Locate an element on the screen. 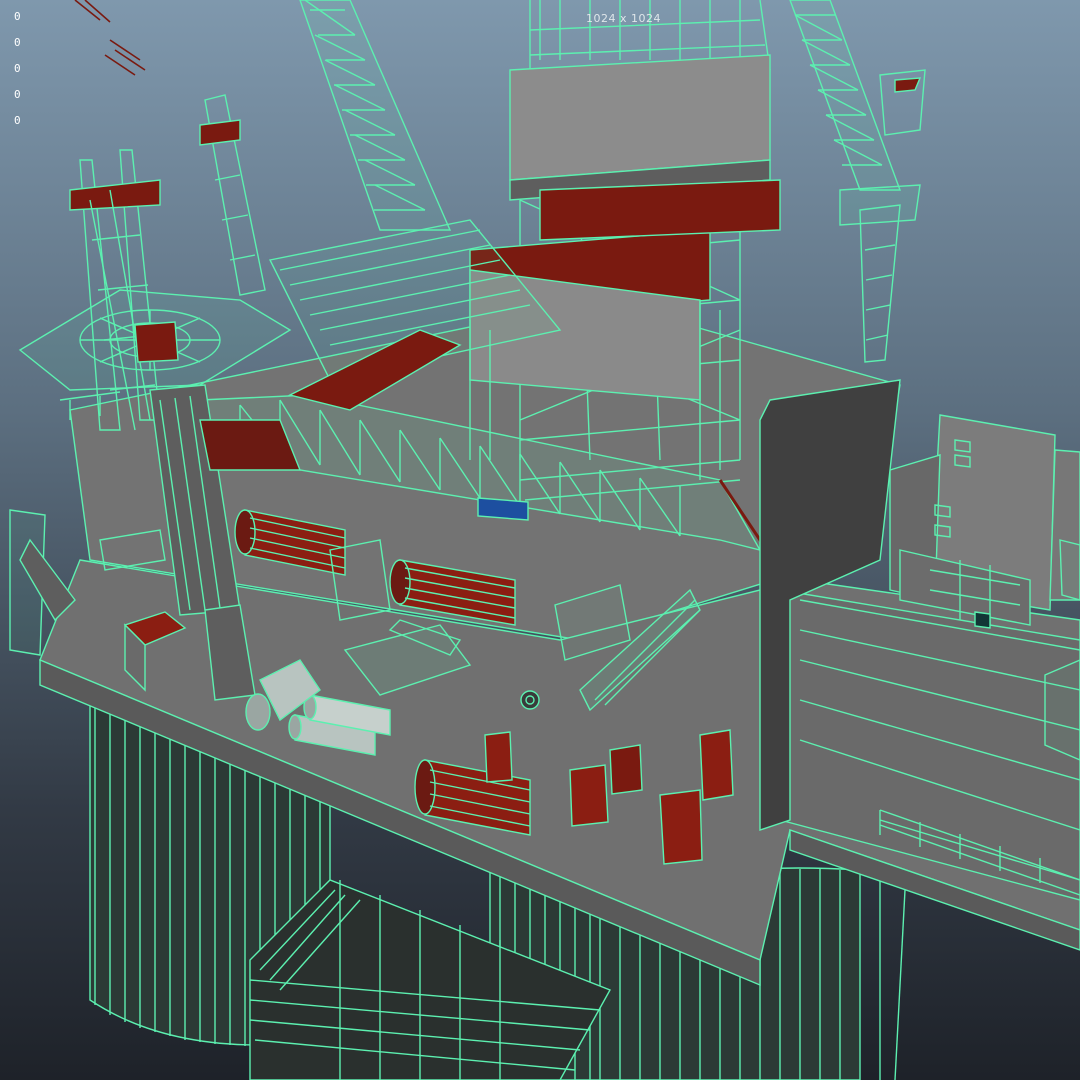 The image size is (1080, 1080). resolution-gate-label: 1024 x 1024 is located at coordinates (623, 18).